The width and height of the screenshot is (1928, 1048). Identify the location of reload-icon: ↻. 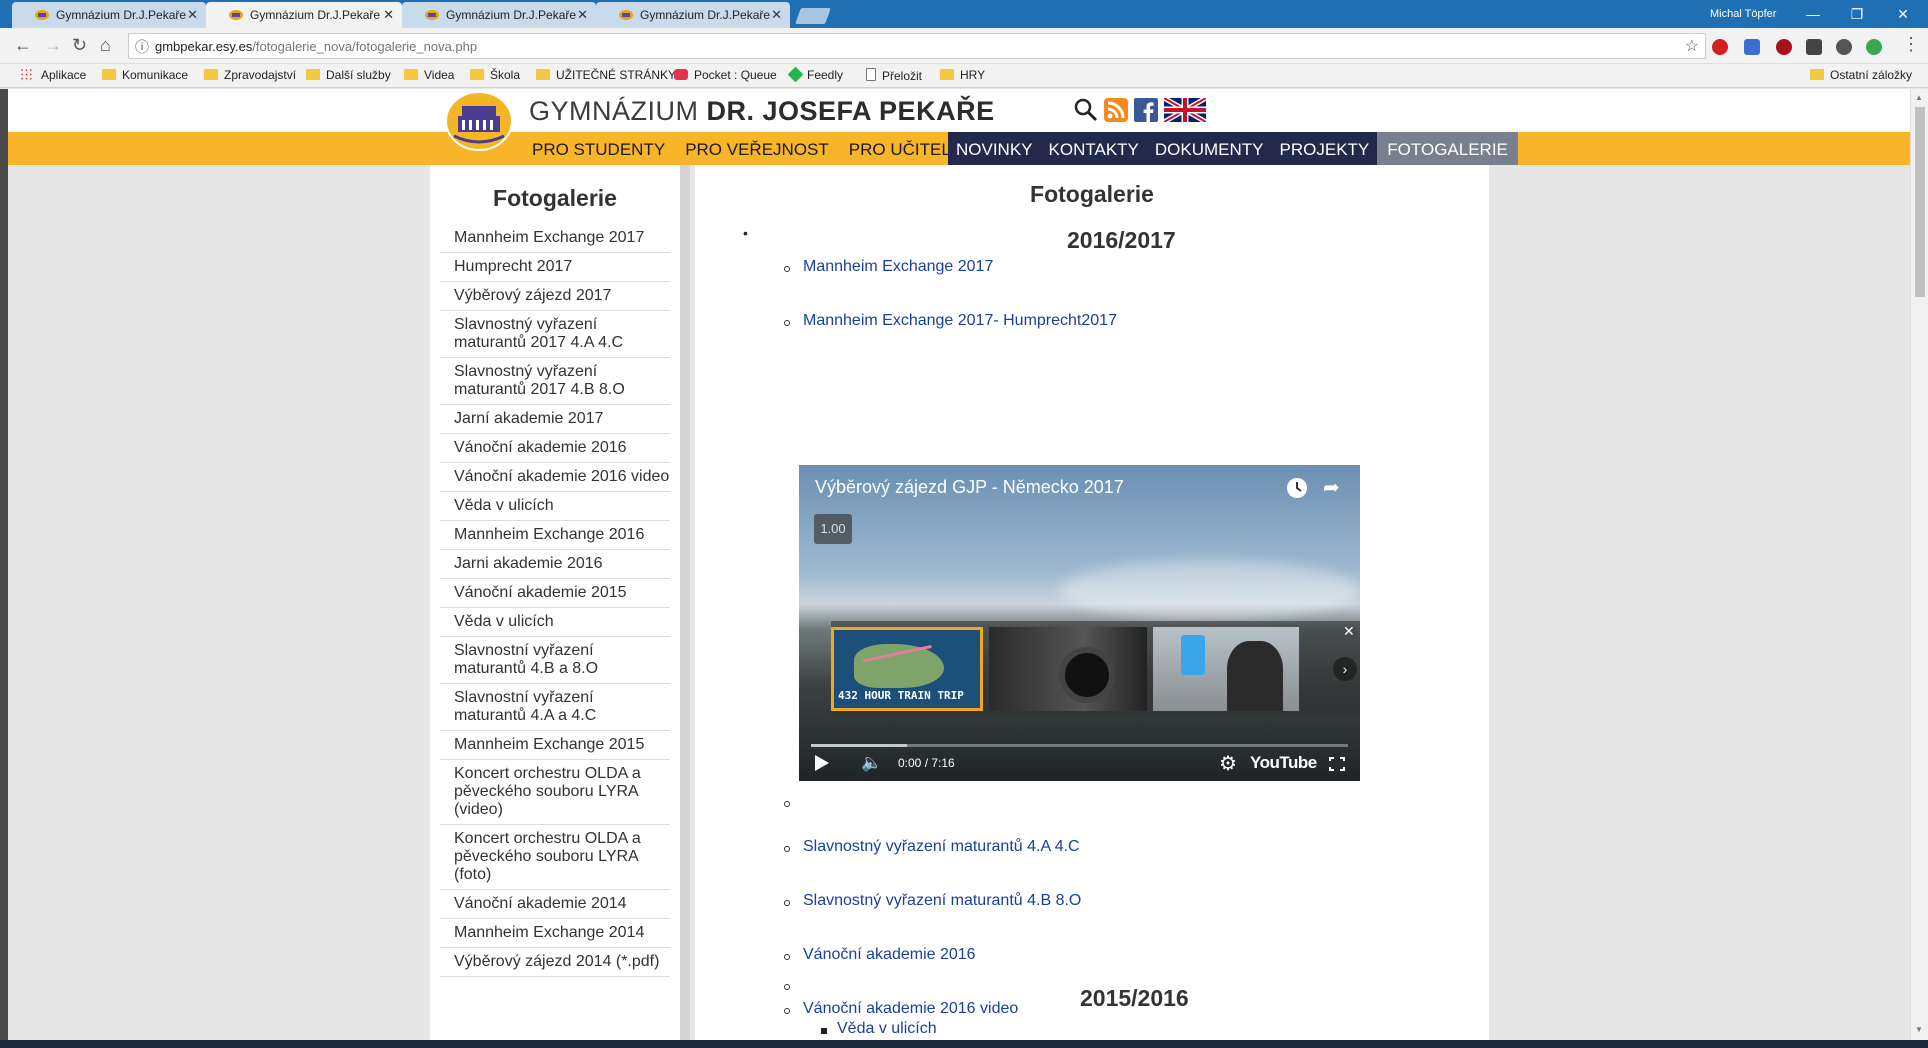
(79, 45).